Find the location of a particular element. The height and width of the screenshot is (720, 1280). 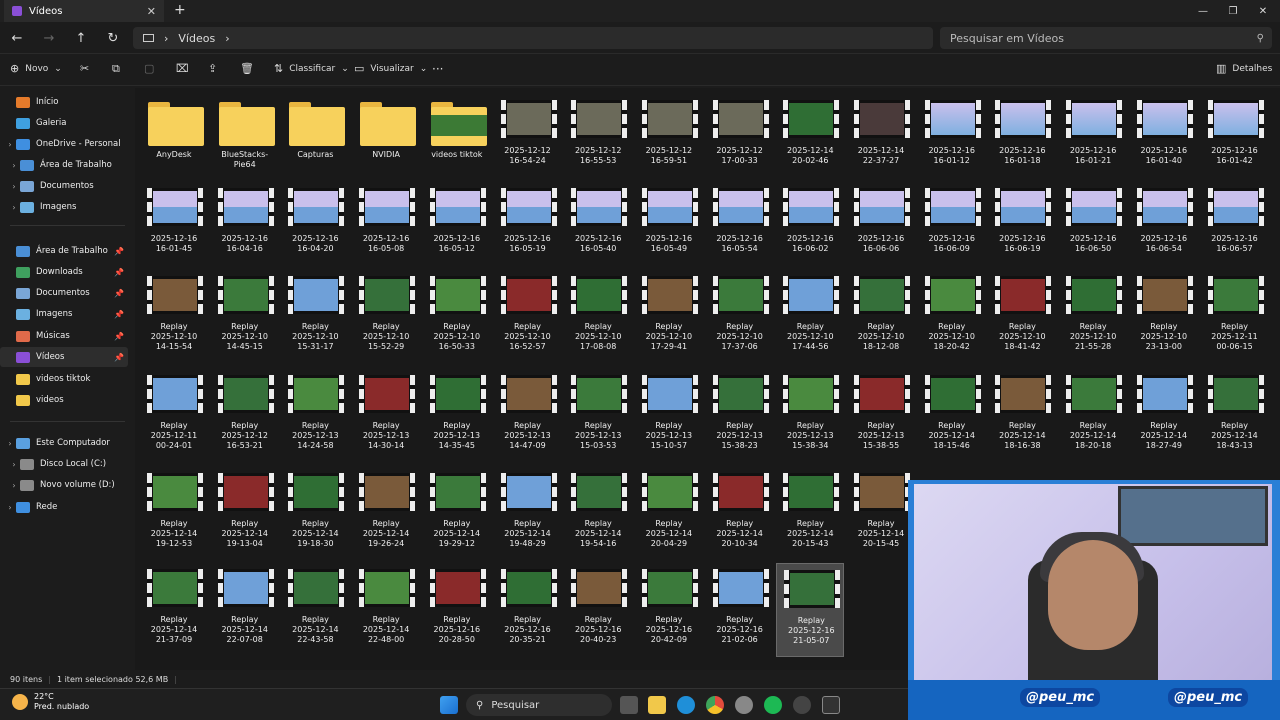

video-file-item: Replay 2025-12-16 20-40-23 is located at coordinates (598, 610).